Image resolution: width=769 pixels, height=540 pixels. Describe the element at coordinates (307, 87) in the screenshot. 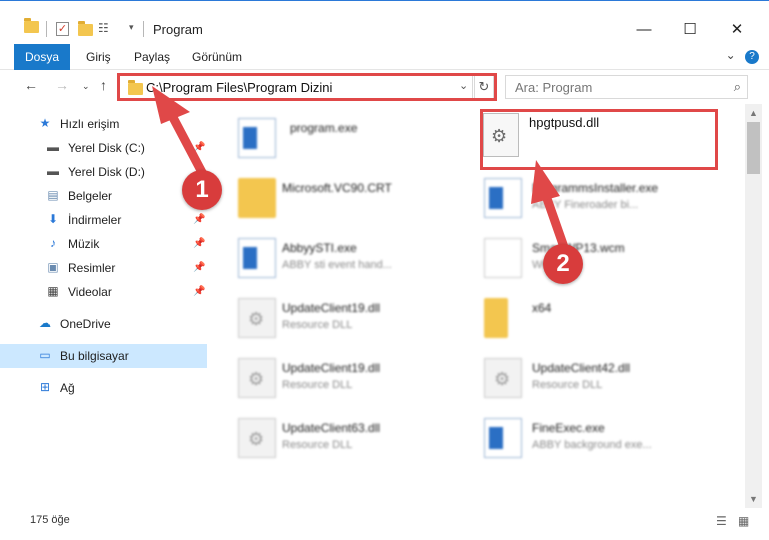

I see `address-highlight-box` at that location.